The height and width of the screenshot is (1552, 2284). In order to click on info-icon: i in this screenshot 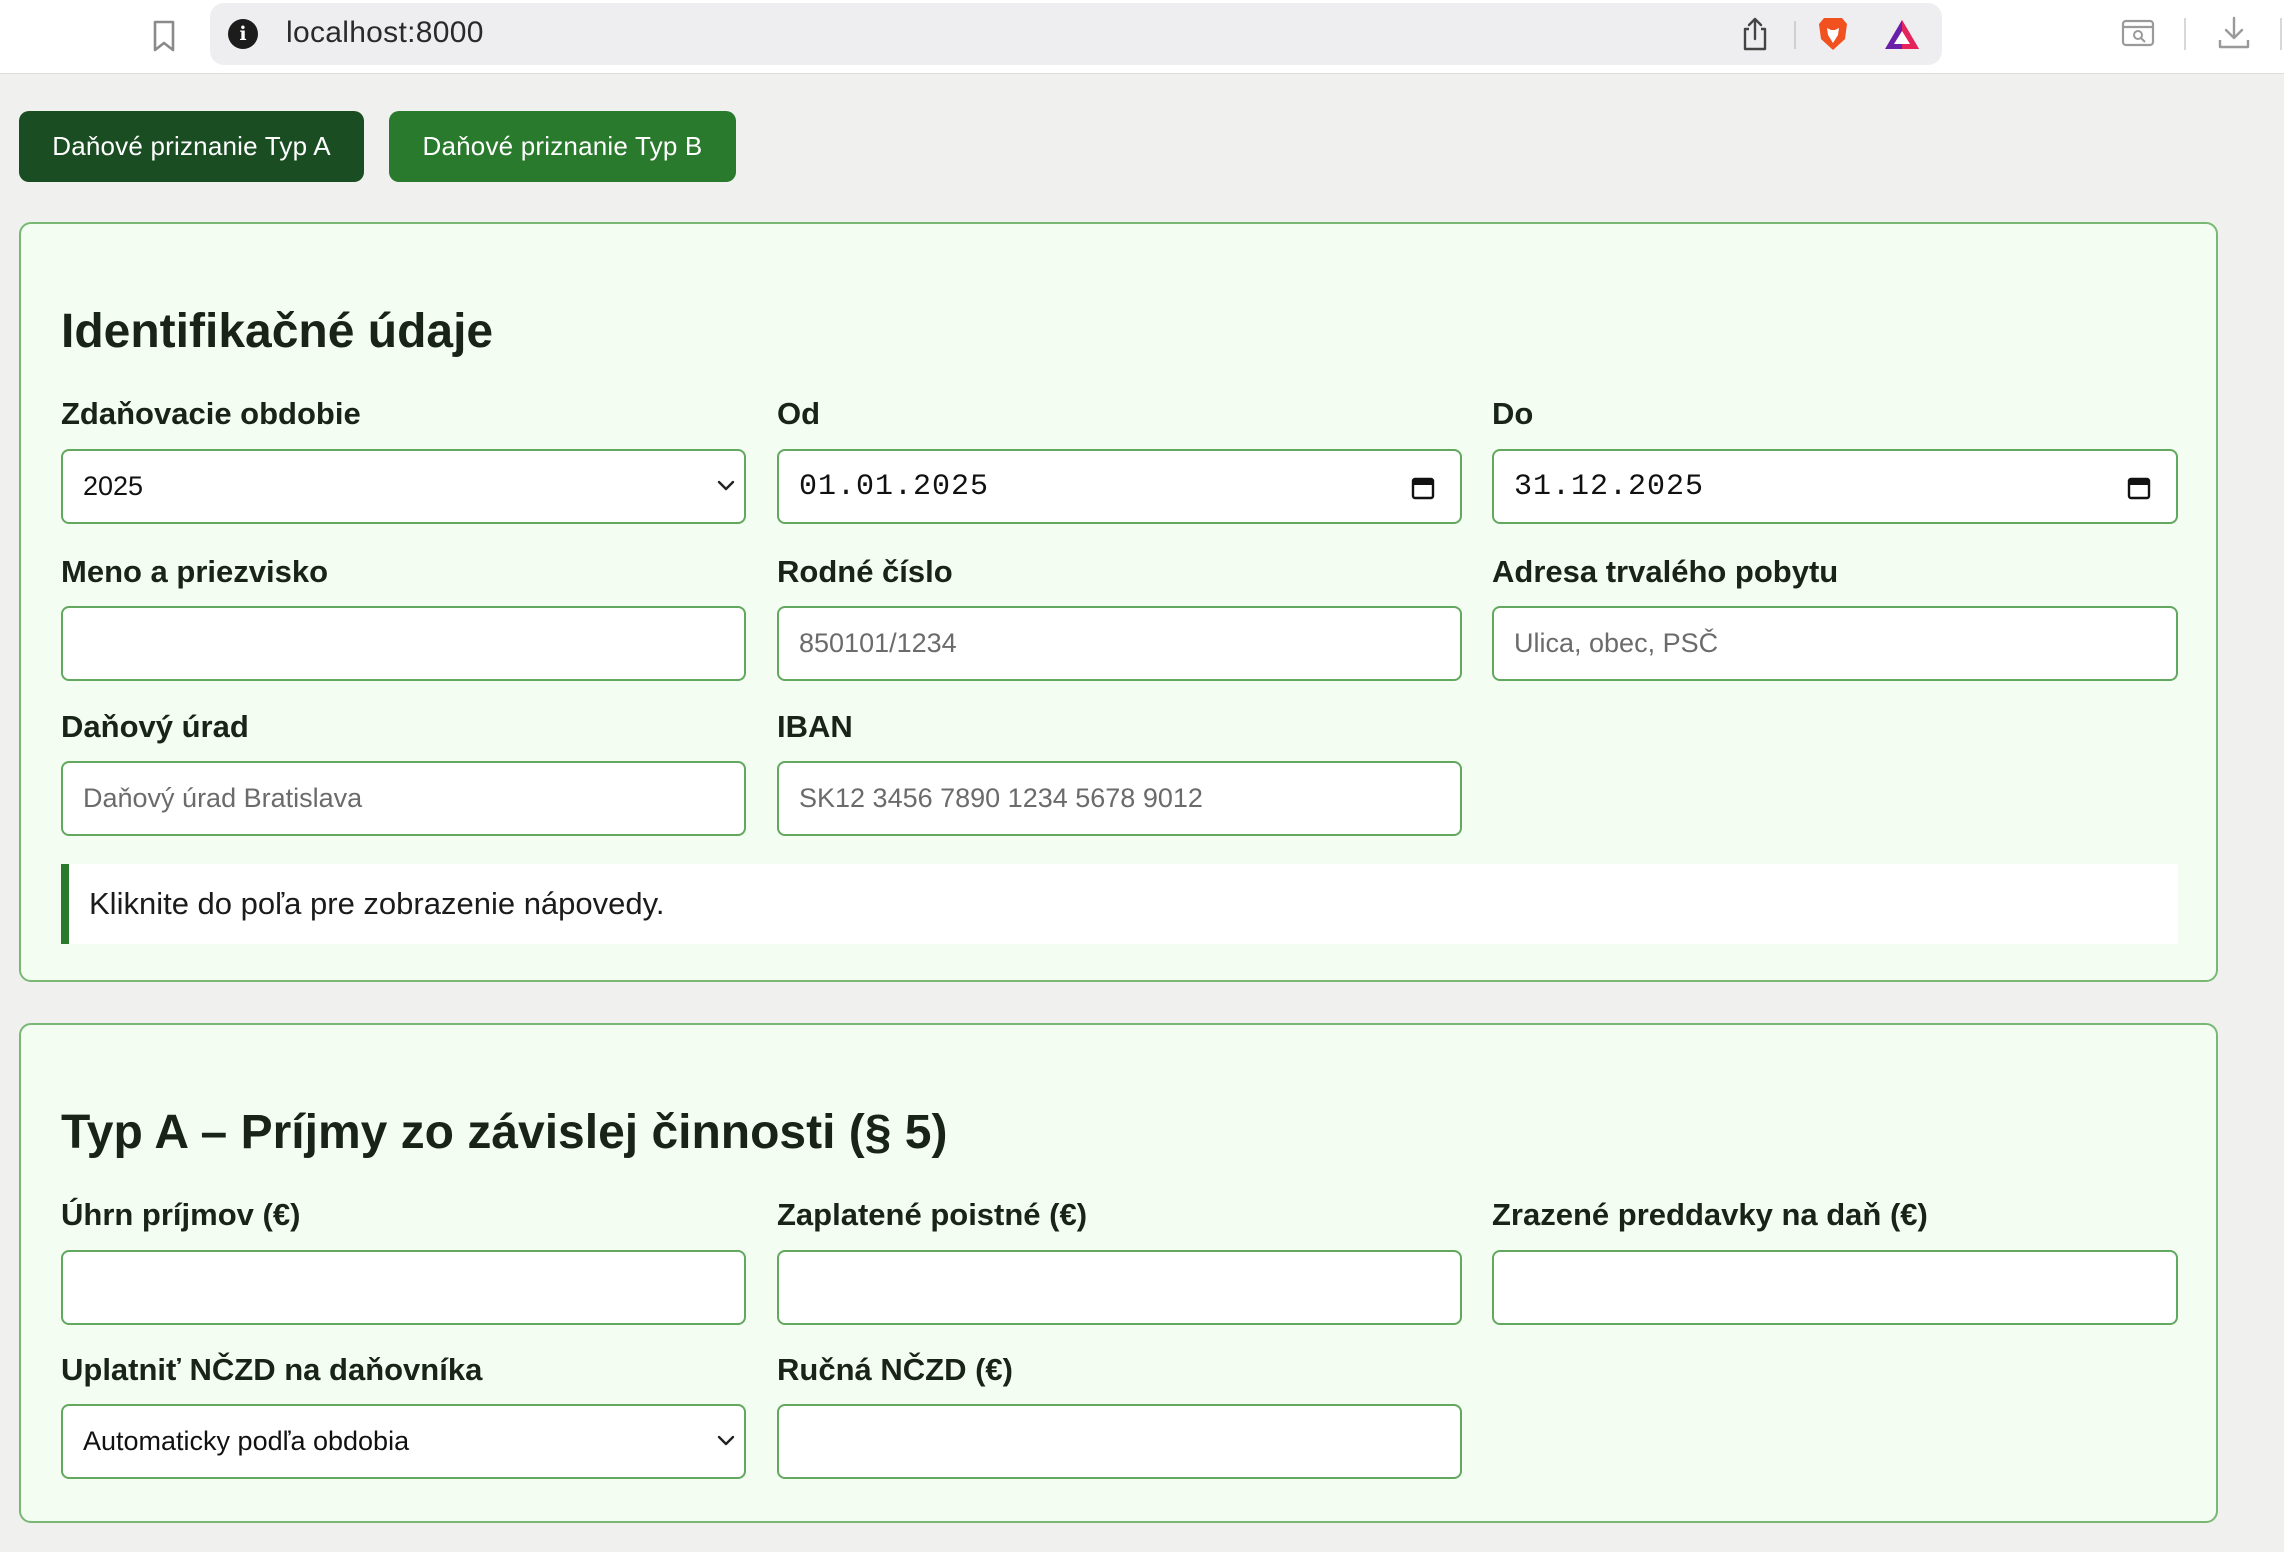, I will do `click(243, 34)`.